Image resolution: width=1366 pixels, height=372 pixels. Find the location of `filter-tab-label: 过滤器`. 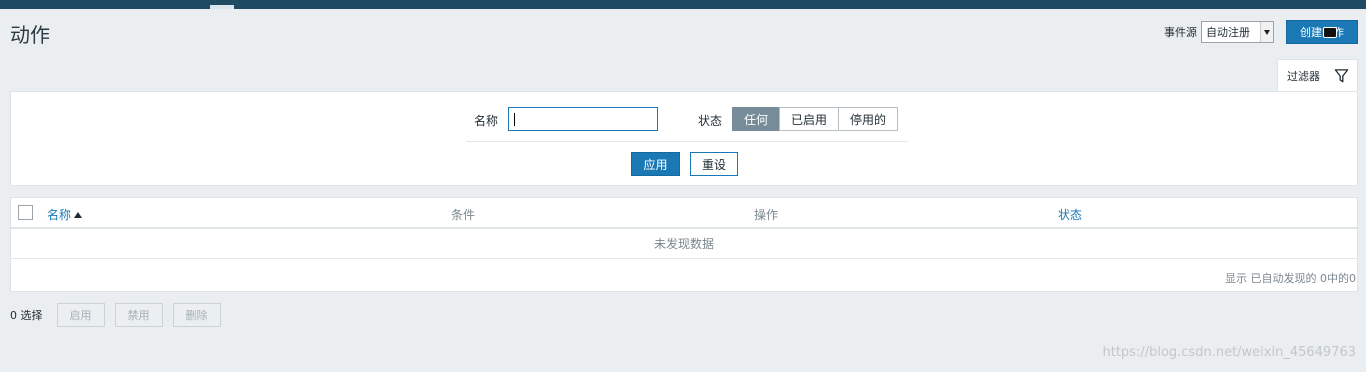

filter-tab-label: 过滤器 is located at coordinates (1303, 76).